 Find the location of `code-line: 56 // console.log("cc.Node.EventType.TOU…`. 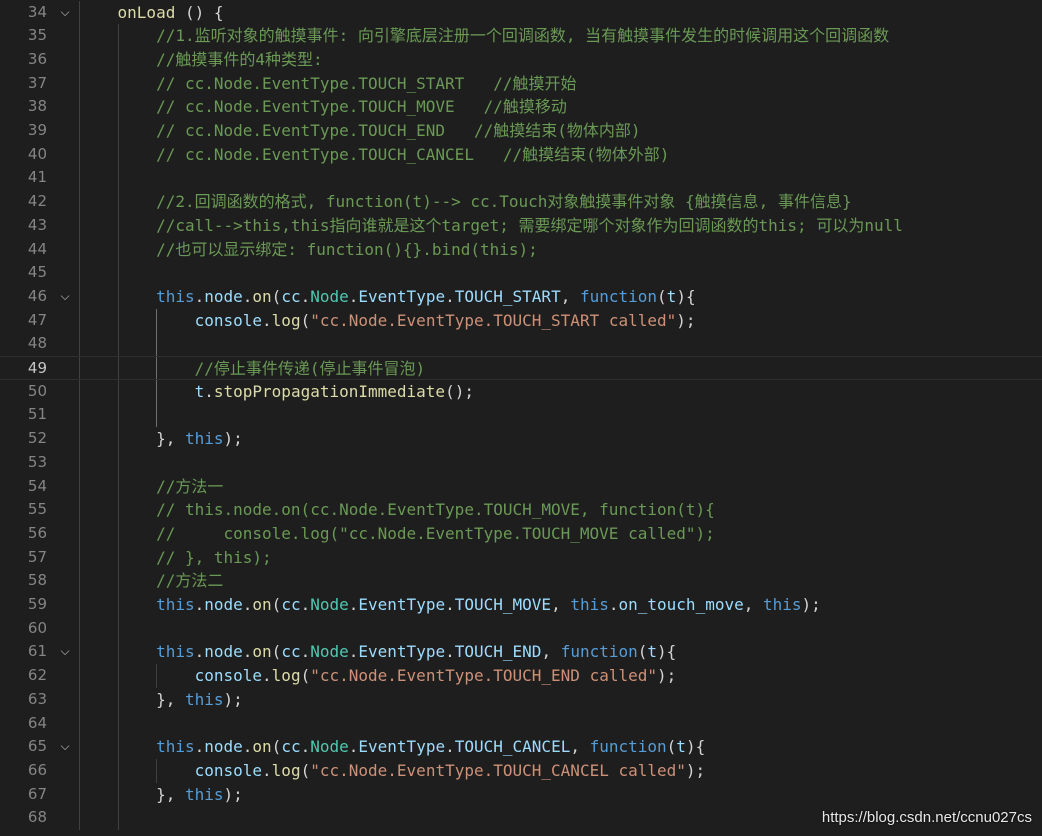

code-line: 56 // console.log("cc.Node.EventType.TOU… is located at coordinates (521, 534).